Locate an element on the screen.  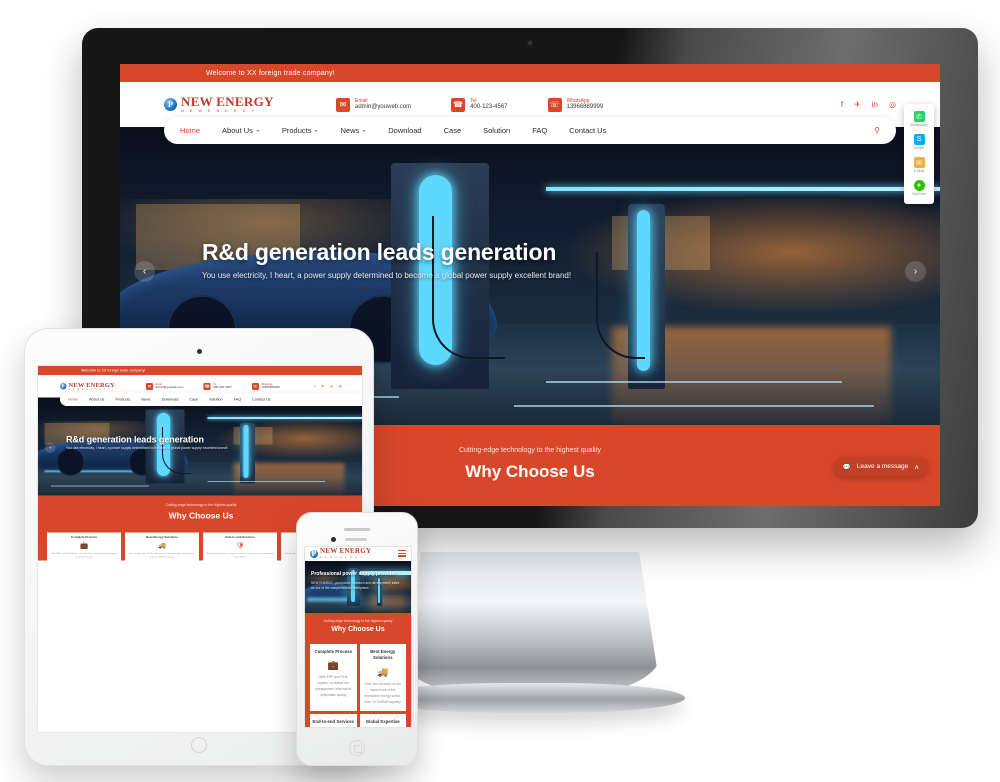
why-title: Why Choose Us is located at coordinates (358, 629).